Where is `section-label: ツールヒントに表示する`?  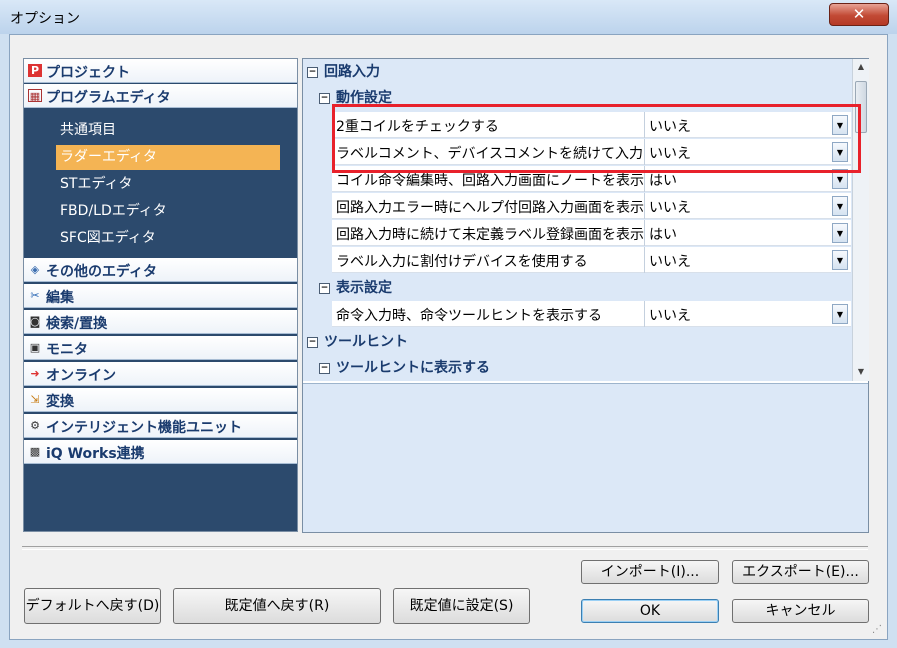 section-label: ツールヒントに表示する is located at coordinates (413, 368).